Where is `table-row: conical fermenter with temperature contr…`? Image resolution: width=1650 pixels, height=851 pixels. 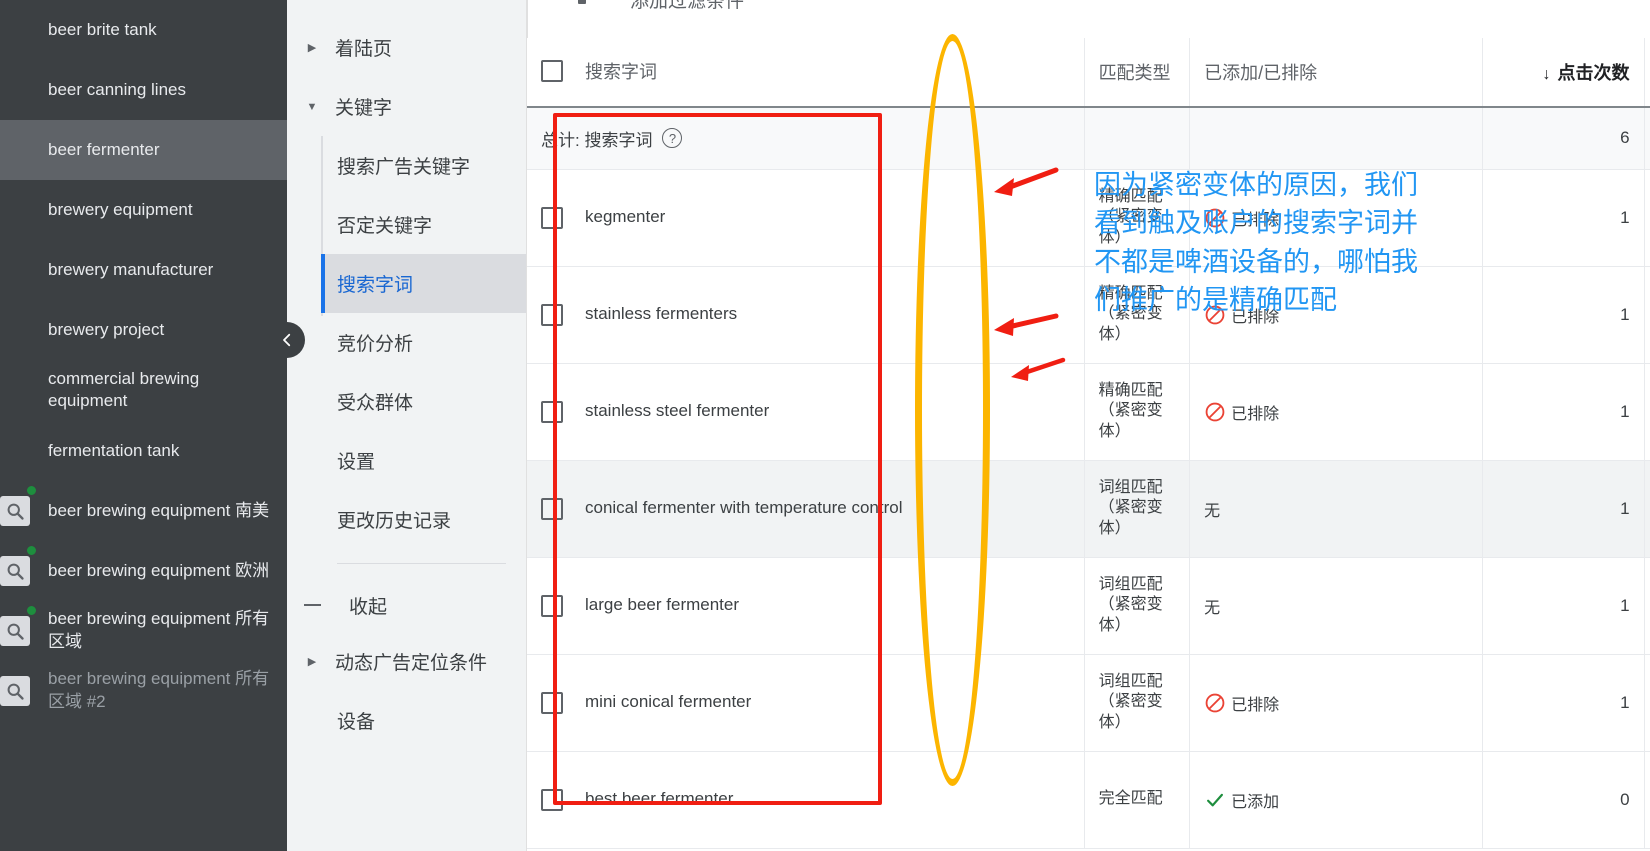
table-row: conical fermenter with temperature contr… is located at coordinates (1088, 509).